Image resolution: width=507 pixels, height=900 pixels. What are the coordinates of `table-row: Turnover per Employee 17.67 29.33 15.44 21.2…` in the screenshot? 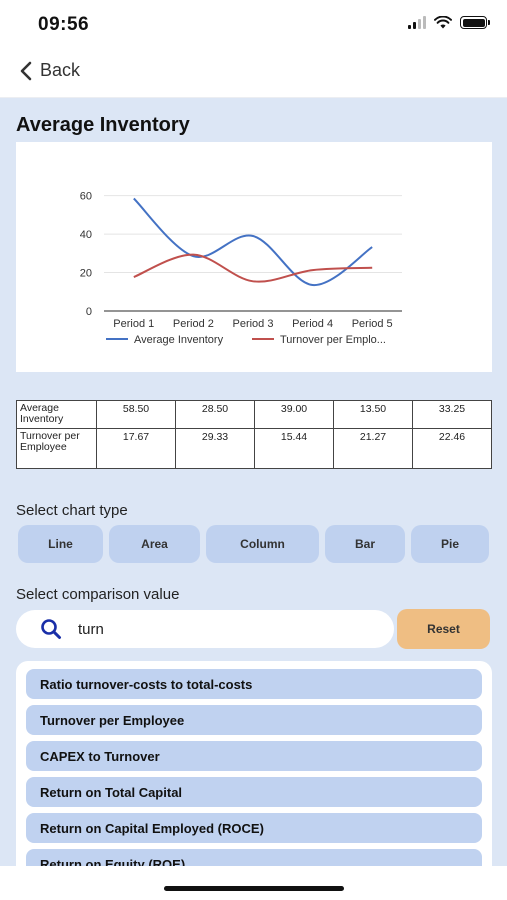 It's located at (254, 448).